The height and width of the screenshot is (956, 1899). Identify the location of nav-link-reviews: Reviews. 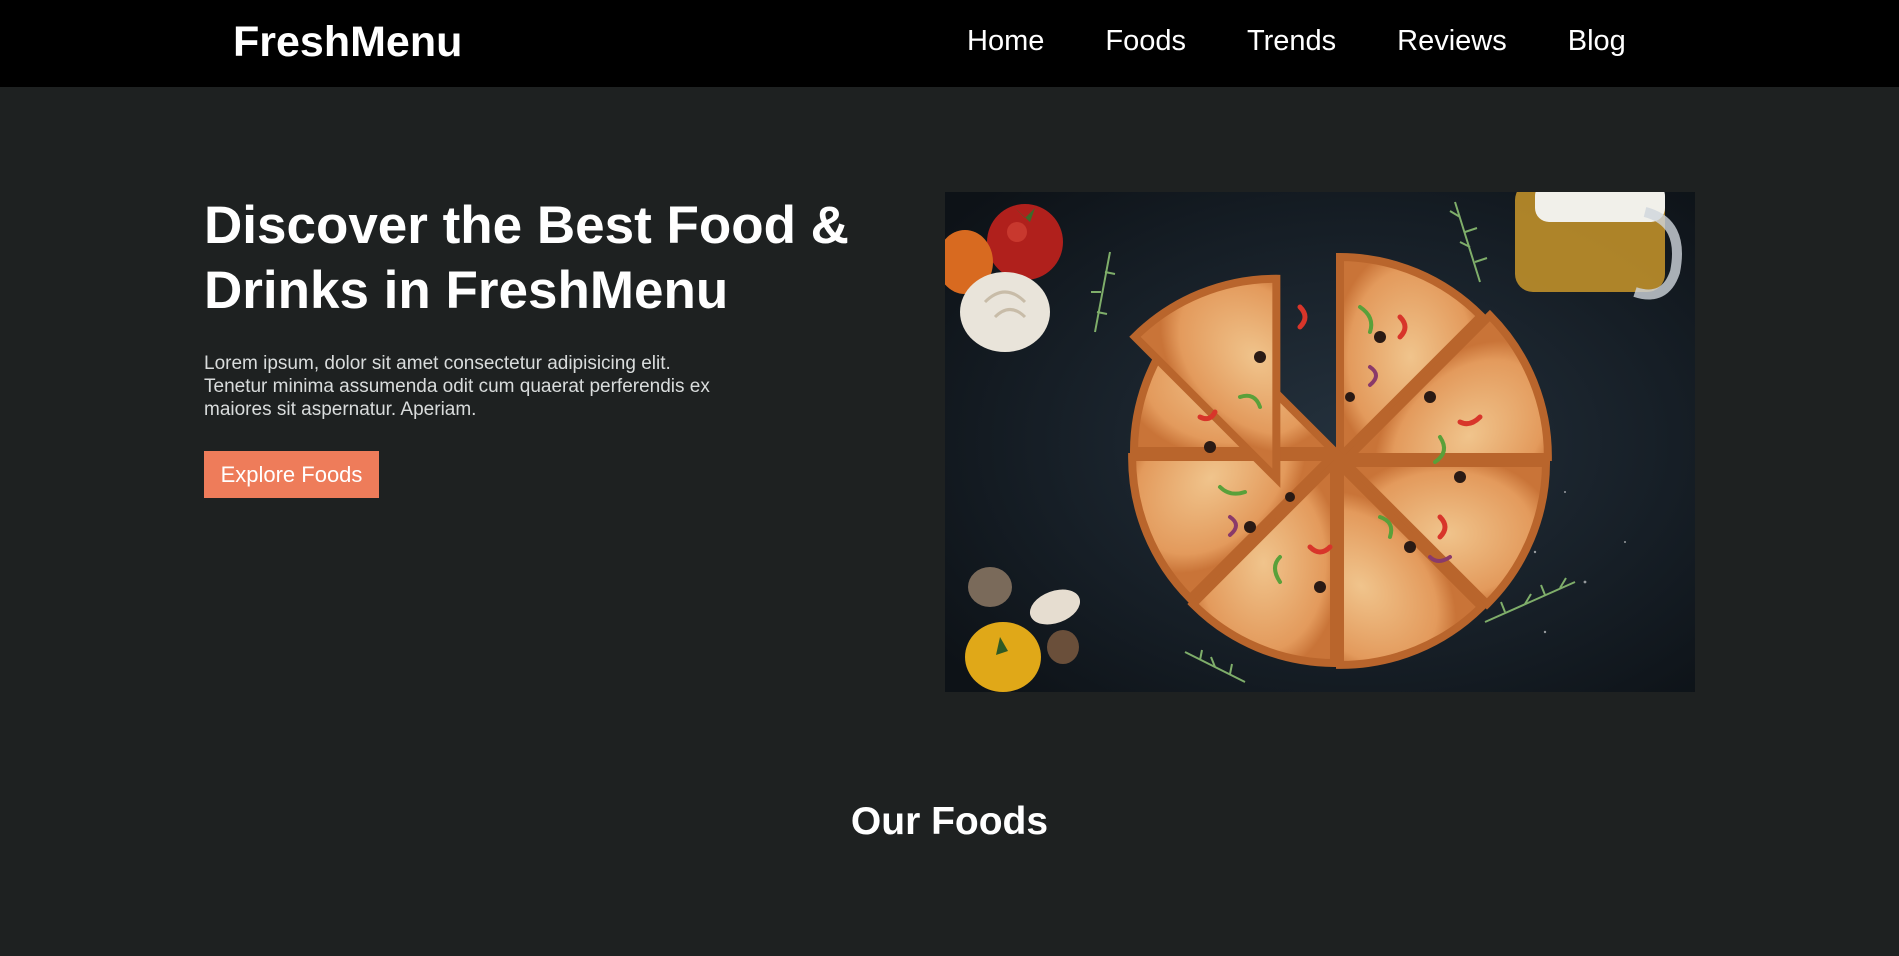
(1452, 41).